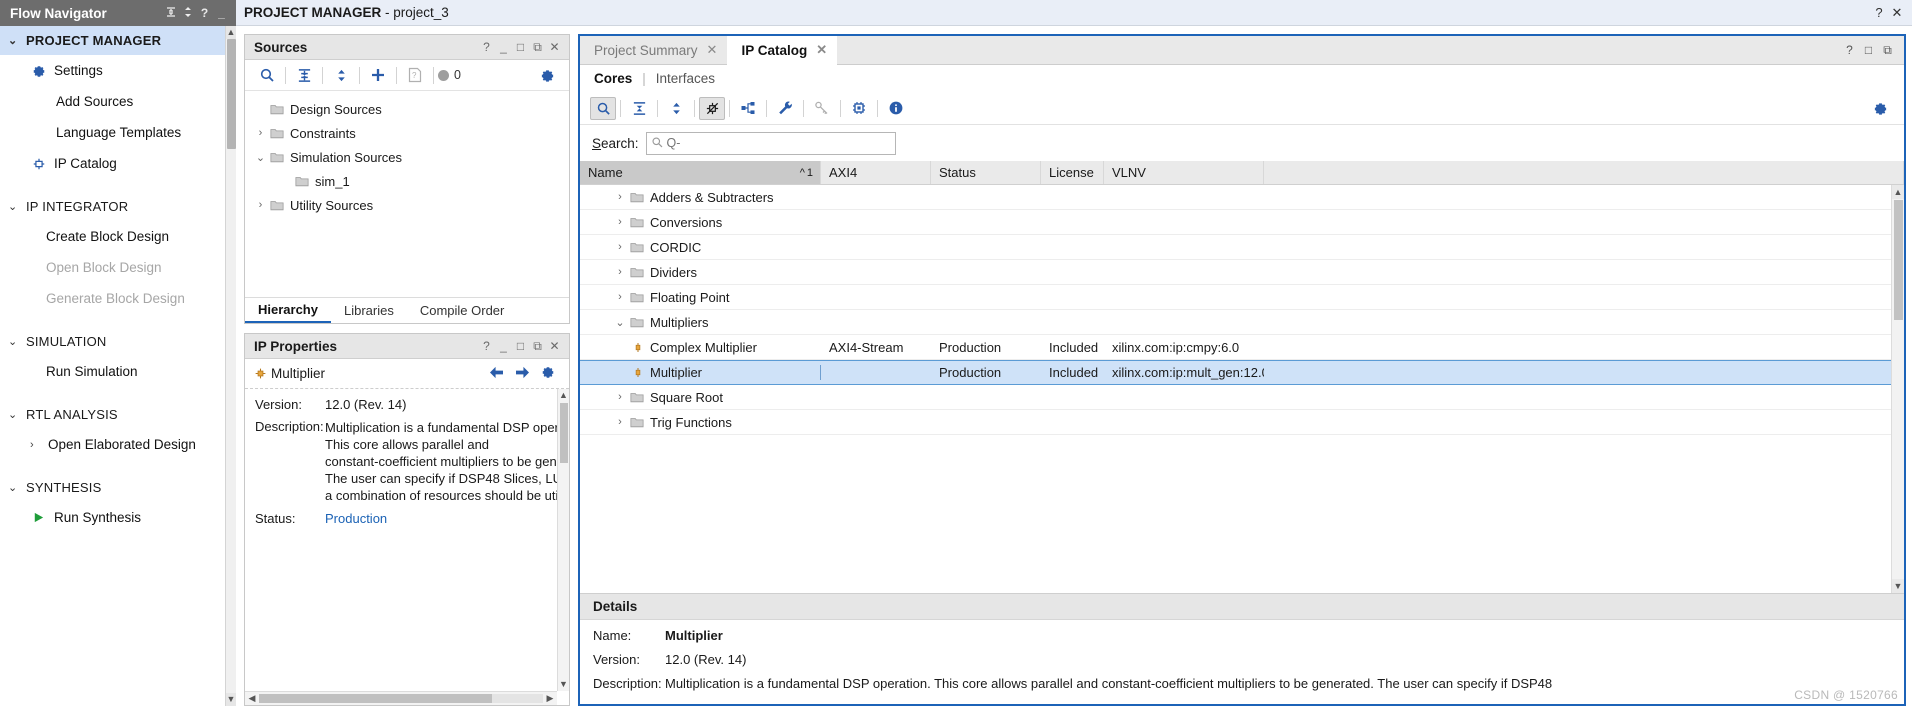 This screenshot has width=1912, height=706. I want to click on sidebar-item-language-templates: Language Templates, so click(118, 132).